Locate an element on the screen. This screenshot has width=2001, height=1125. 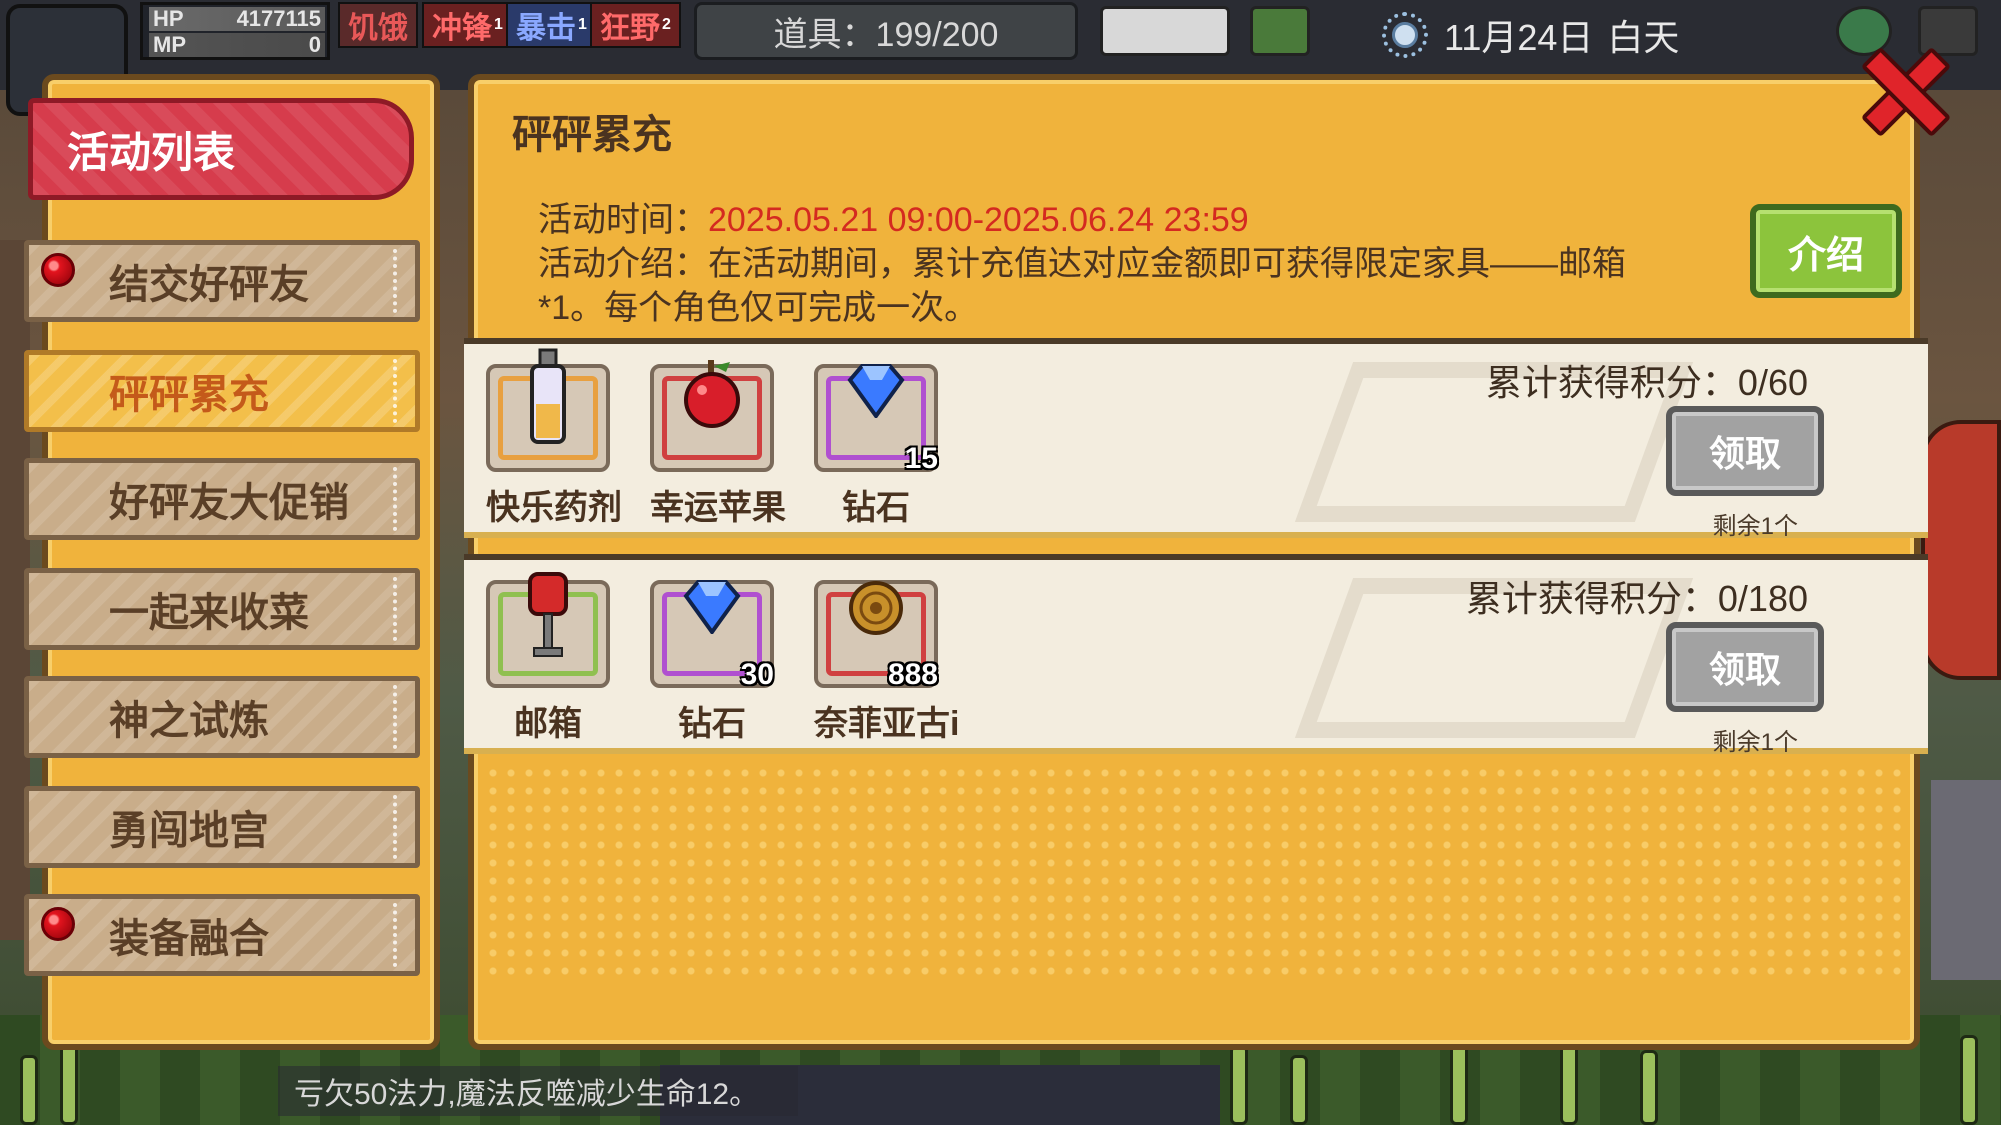
status-charge-badge: 冲锋 1 is located at coordinates (467, 25).